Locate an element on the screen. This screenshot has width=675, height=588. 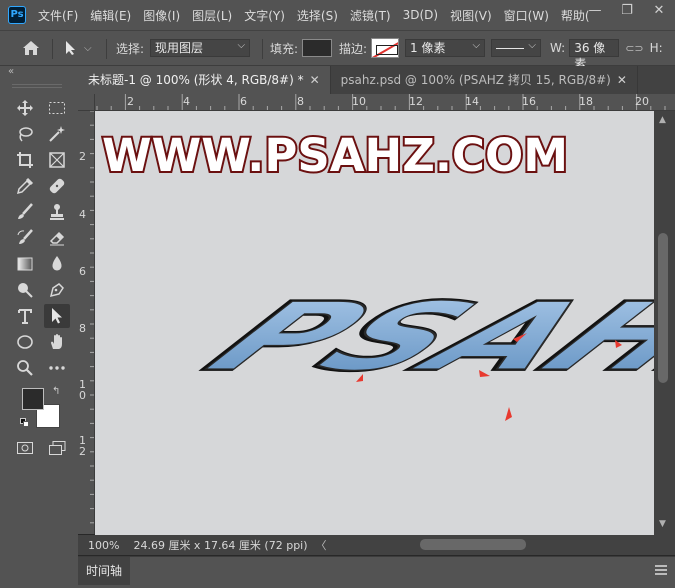
magic-wand-tool-icon is located at coordinates (57, 134).